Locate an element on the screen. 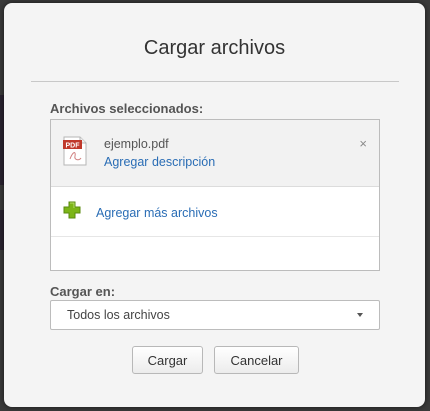  file-row: PDF ejemplo.pdf Agregar descripción × is located at coordinates (215, 153).